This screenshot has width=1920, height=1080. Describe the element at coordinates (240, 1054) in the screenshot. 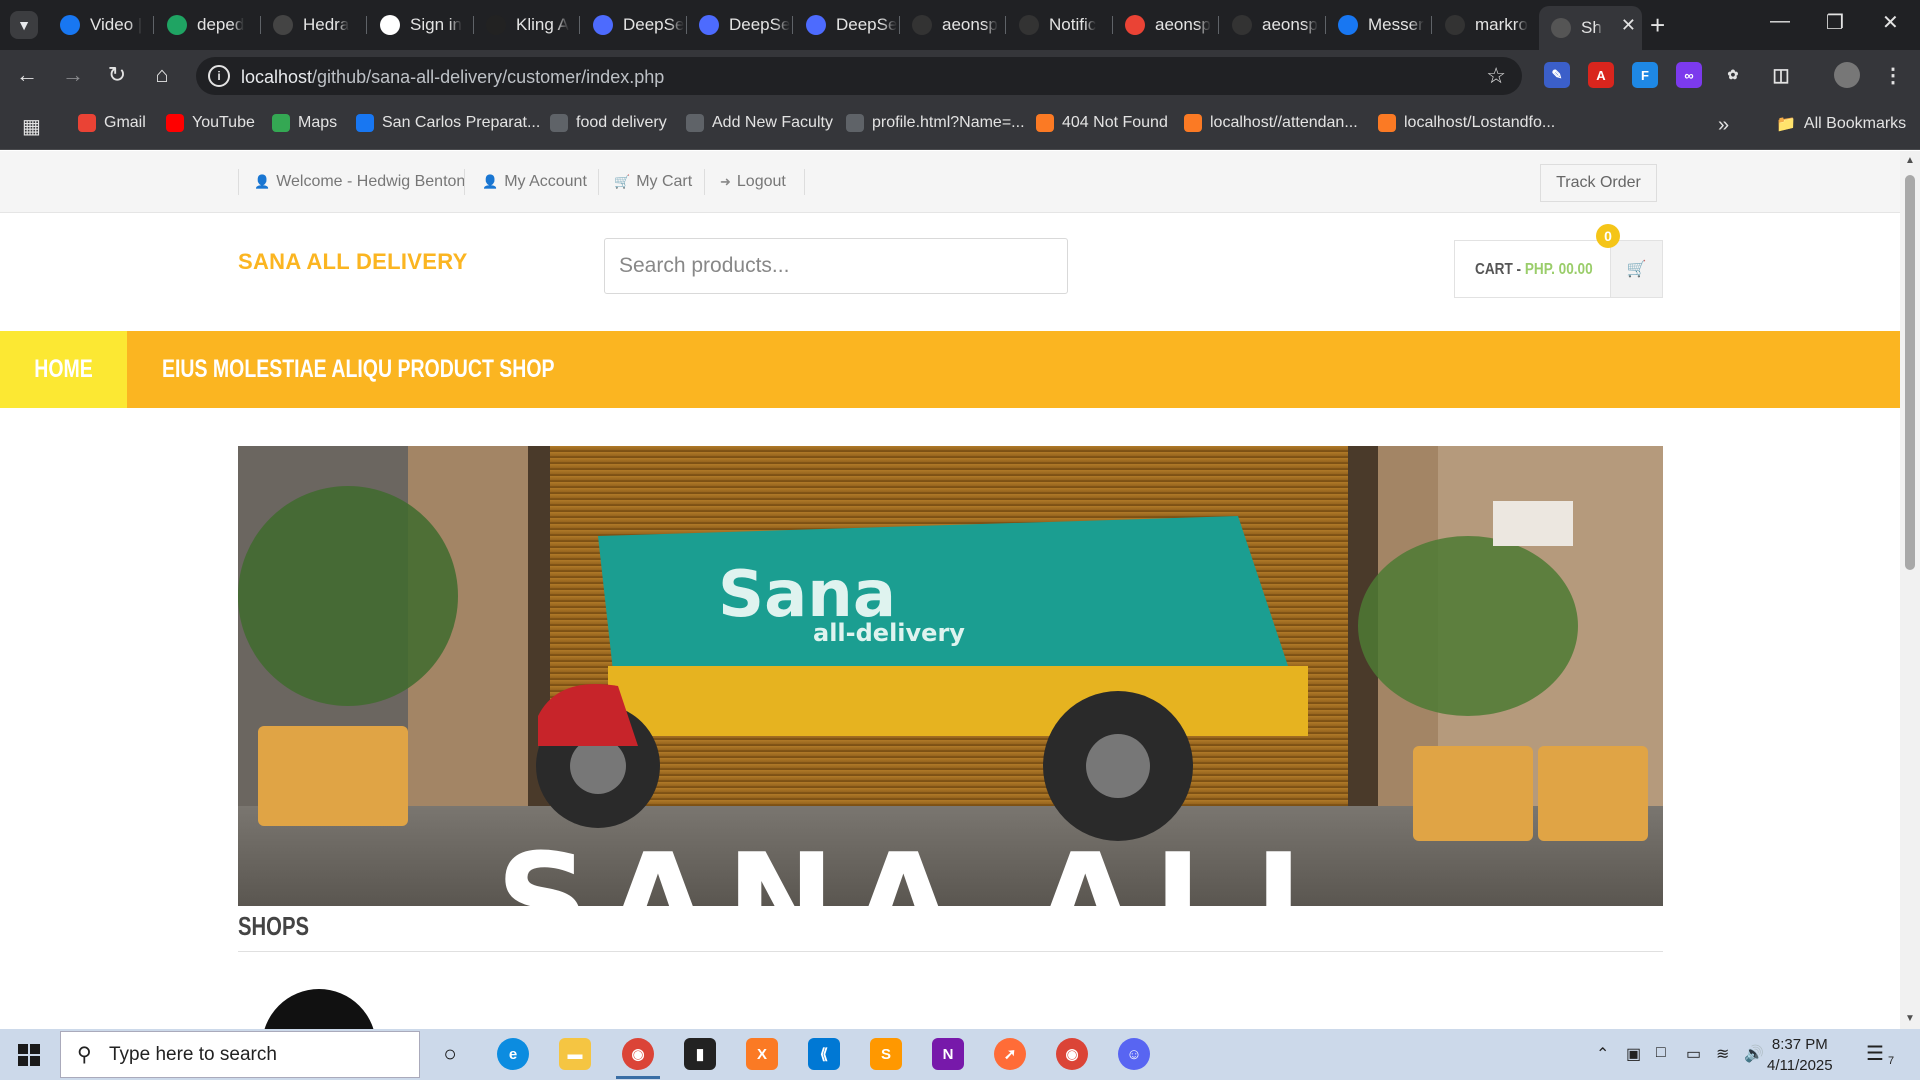

I see `taskbar-search-box: ⚲ Type here to search` at that location.